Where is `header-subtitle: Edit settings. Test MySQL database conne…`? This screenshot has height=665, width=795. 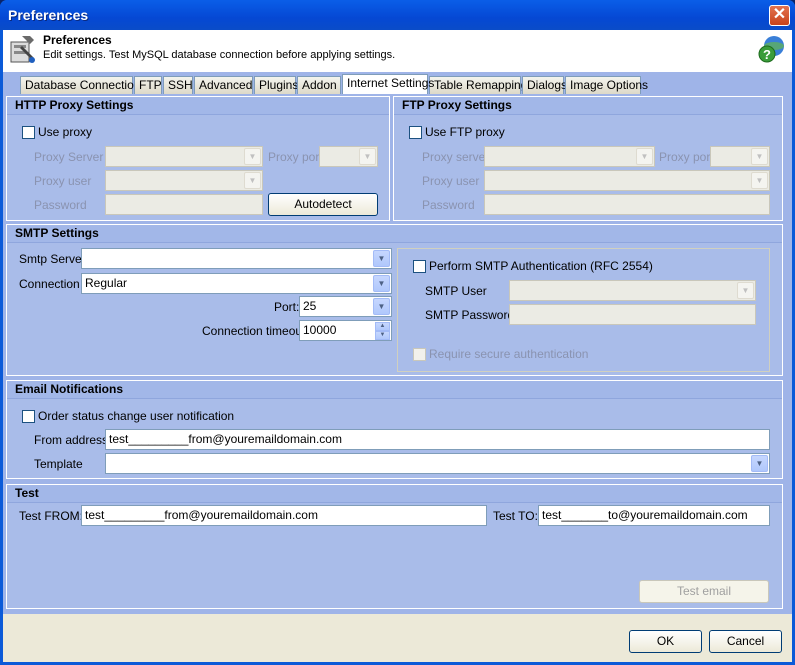
header-subtitle: Edit settings. Test MySQL database conne… is located at coordinates (219, 55).